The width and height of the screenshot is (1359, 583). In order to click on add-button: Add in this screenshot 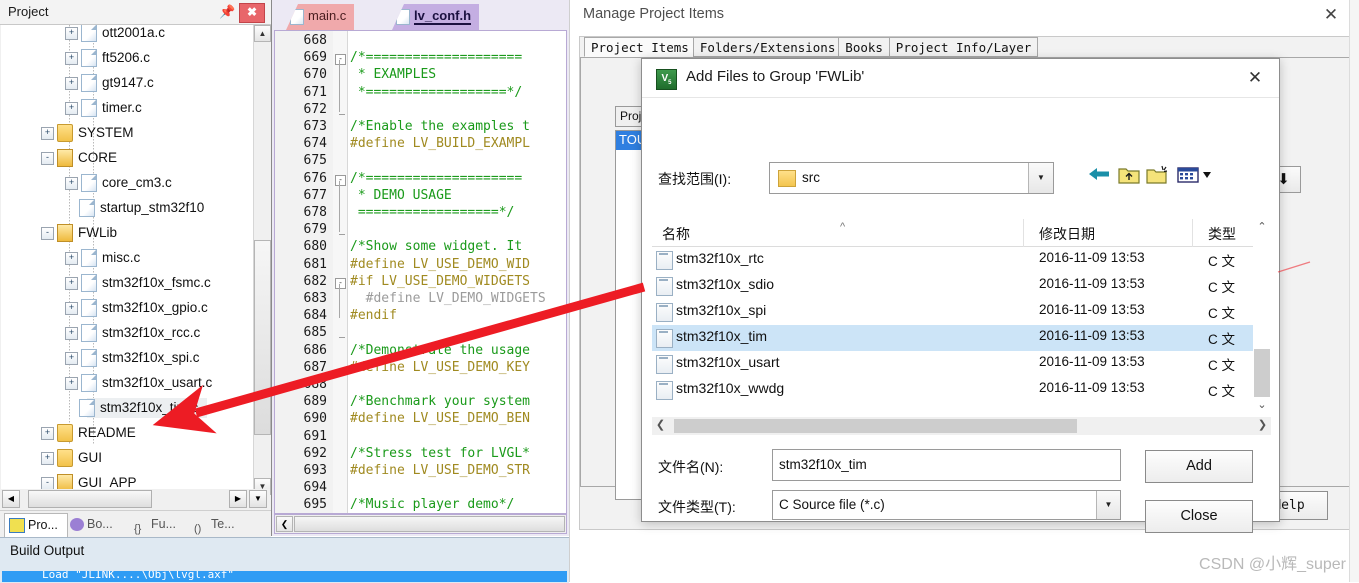, I will do `click(1199, 466)`.